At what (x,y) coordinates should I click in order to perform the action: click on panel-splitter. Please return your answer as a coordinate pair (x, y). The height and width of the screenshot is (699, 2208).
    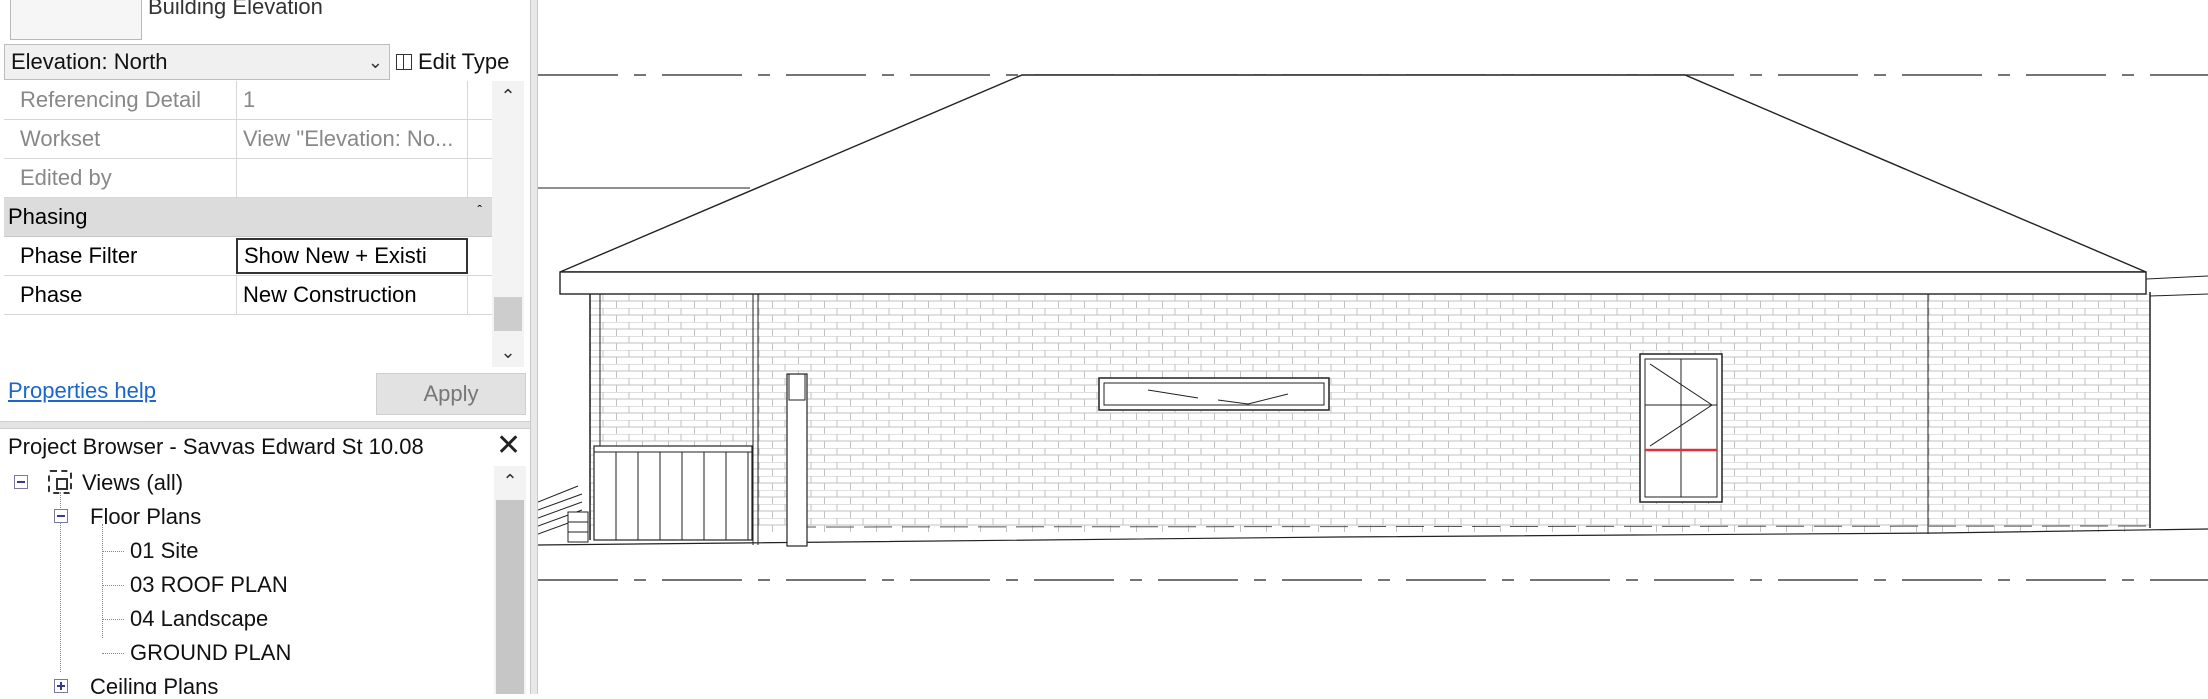
    Looking at the image, I should click on (534, 347).